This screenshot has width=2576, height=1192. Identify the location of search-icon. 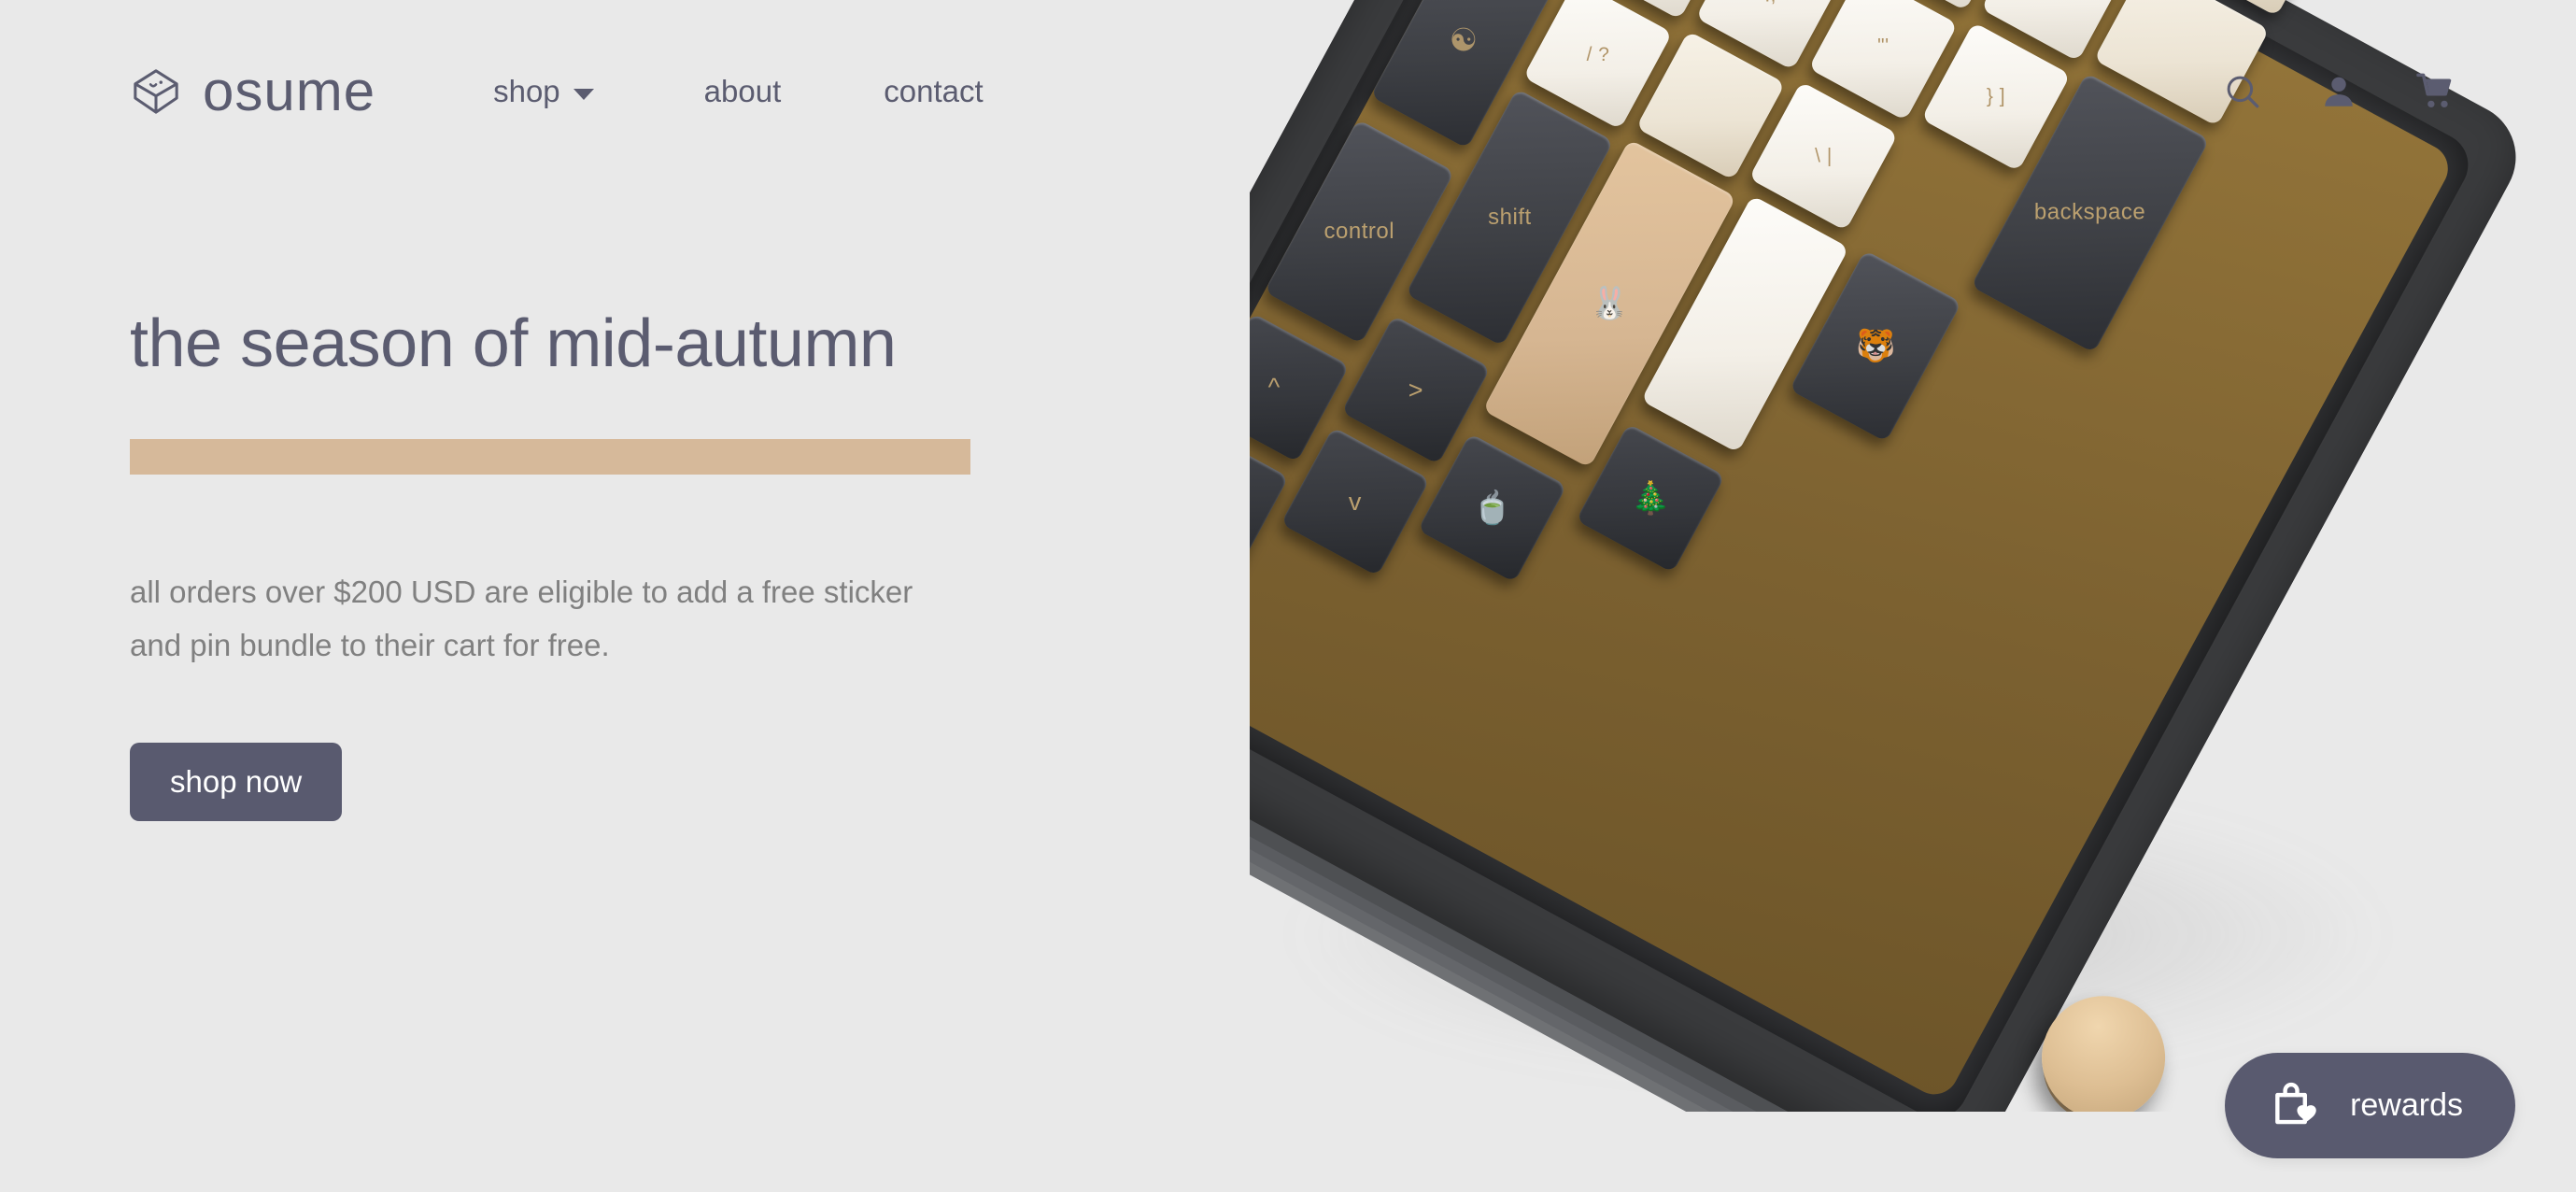
(2242, 91).